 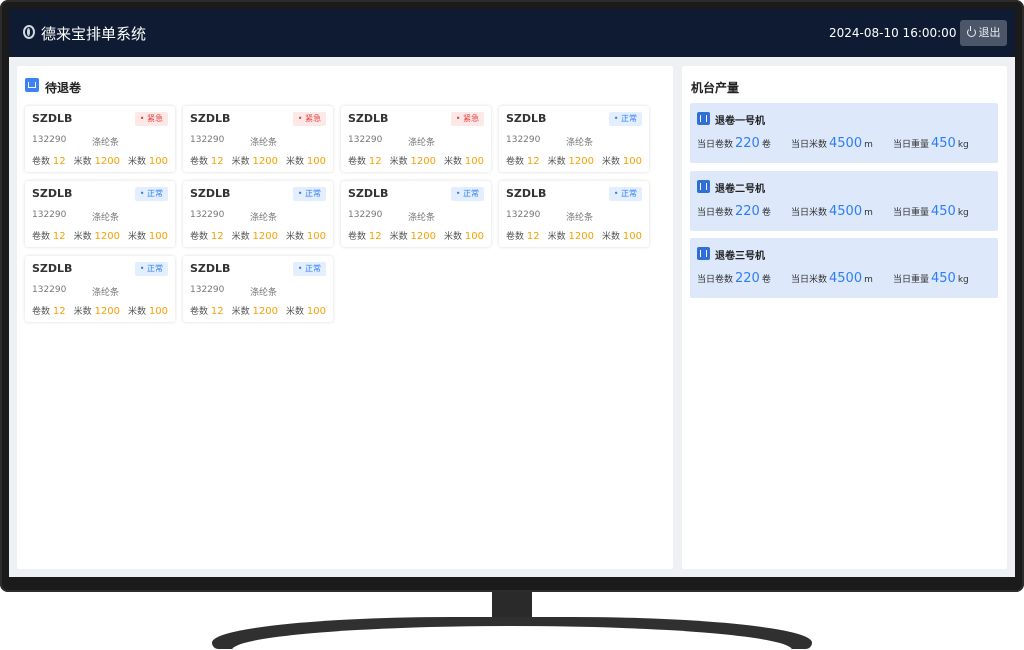 I want to click on daily-weight-unit: kg, so click(x=963, y=280).